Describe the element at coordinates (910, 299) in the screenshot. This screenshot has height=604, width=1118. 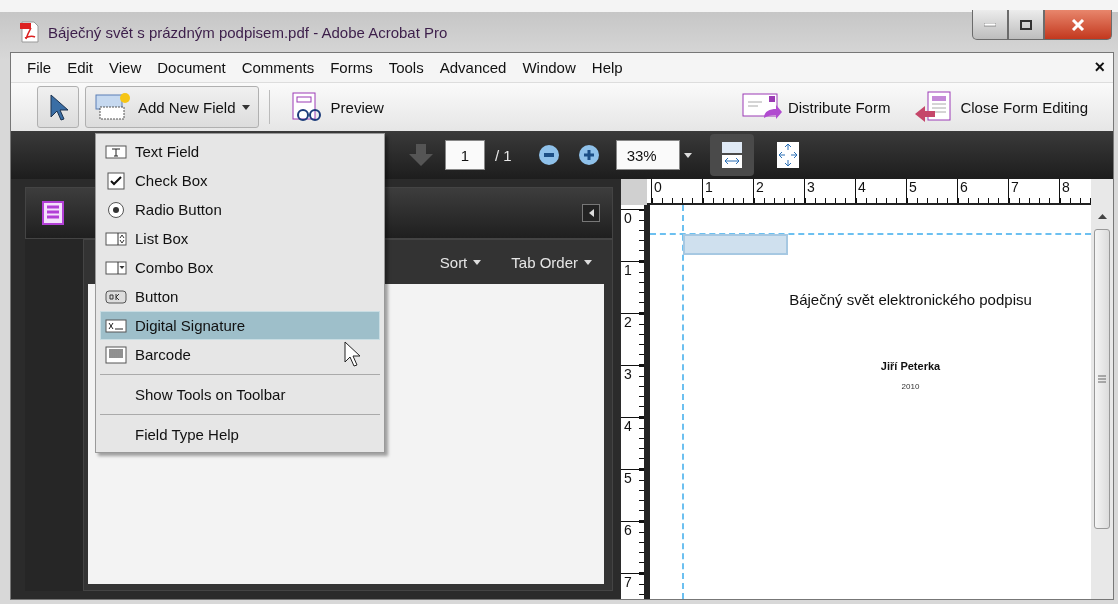
I see `document-title: Báječný svět elektronického podpisu` at that location.